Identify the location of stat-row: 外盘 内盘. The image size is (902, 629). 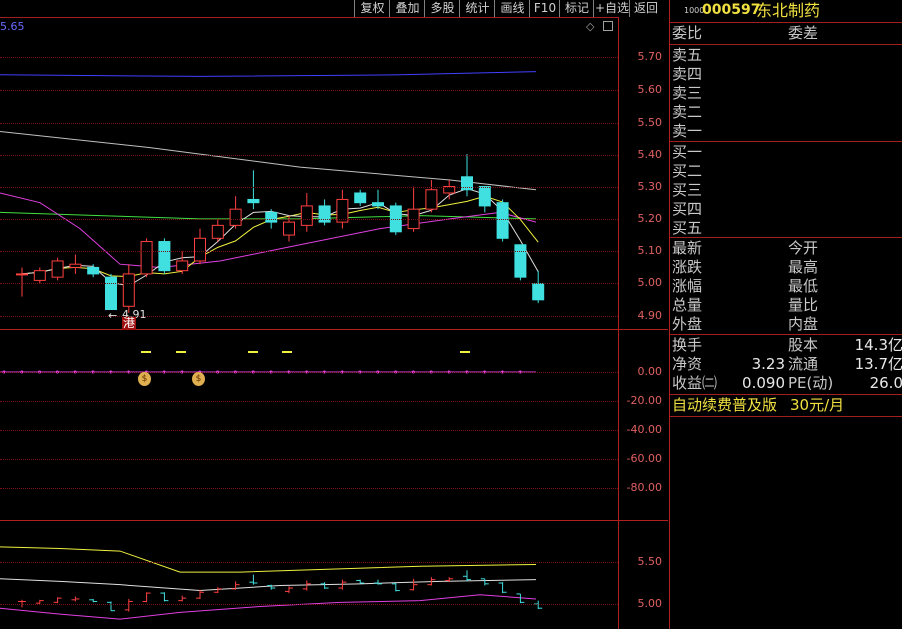
(786, 324).